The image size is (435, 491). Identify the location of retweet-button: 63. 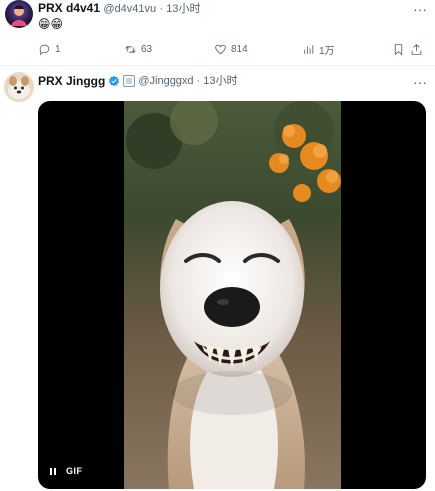
(169, 49).